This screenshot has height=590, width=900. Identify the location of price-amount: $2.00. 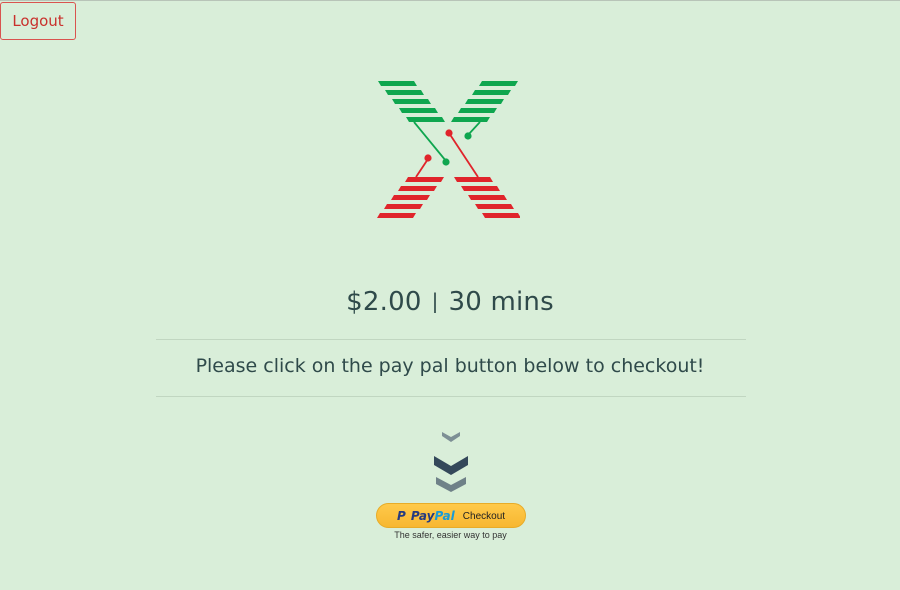
(384, 302).